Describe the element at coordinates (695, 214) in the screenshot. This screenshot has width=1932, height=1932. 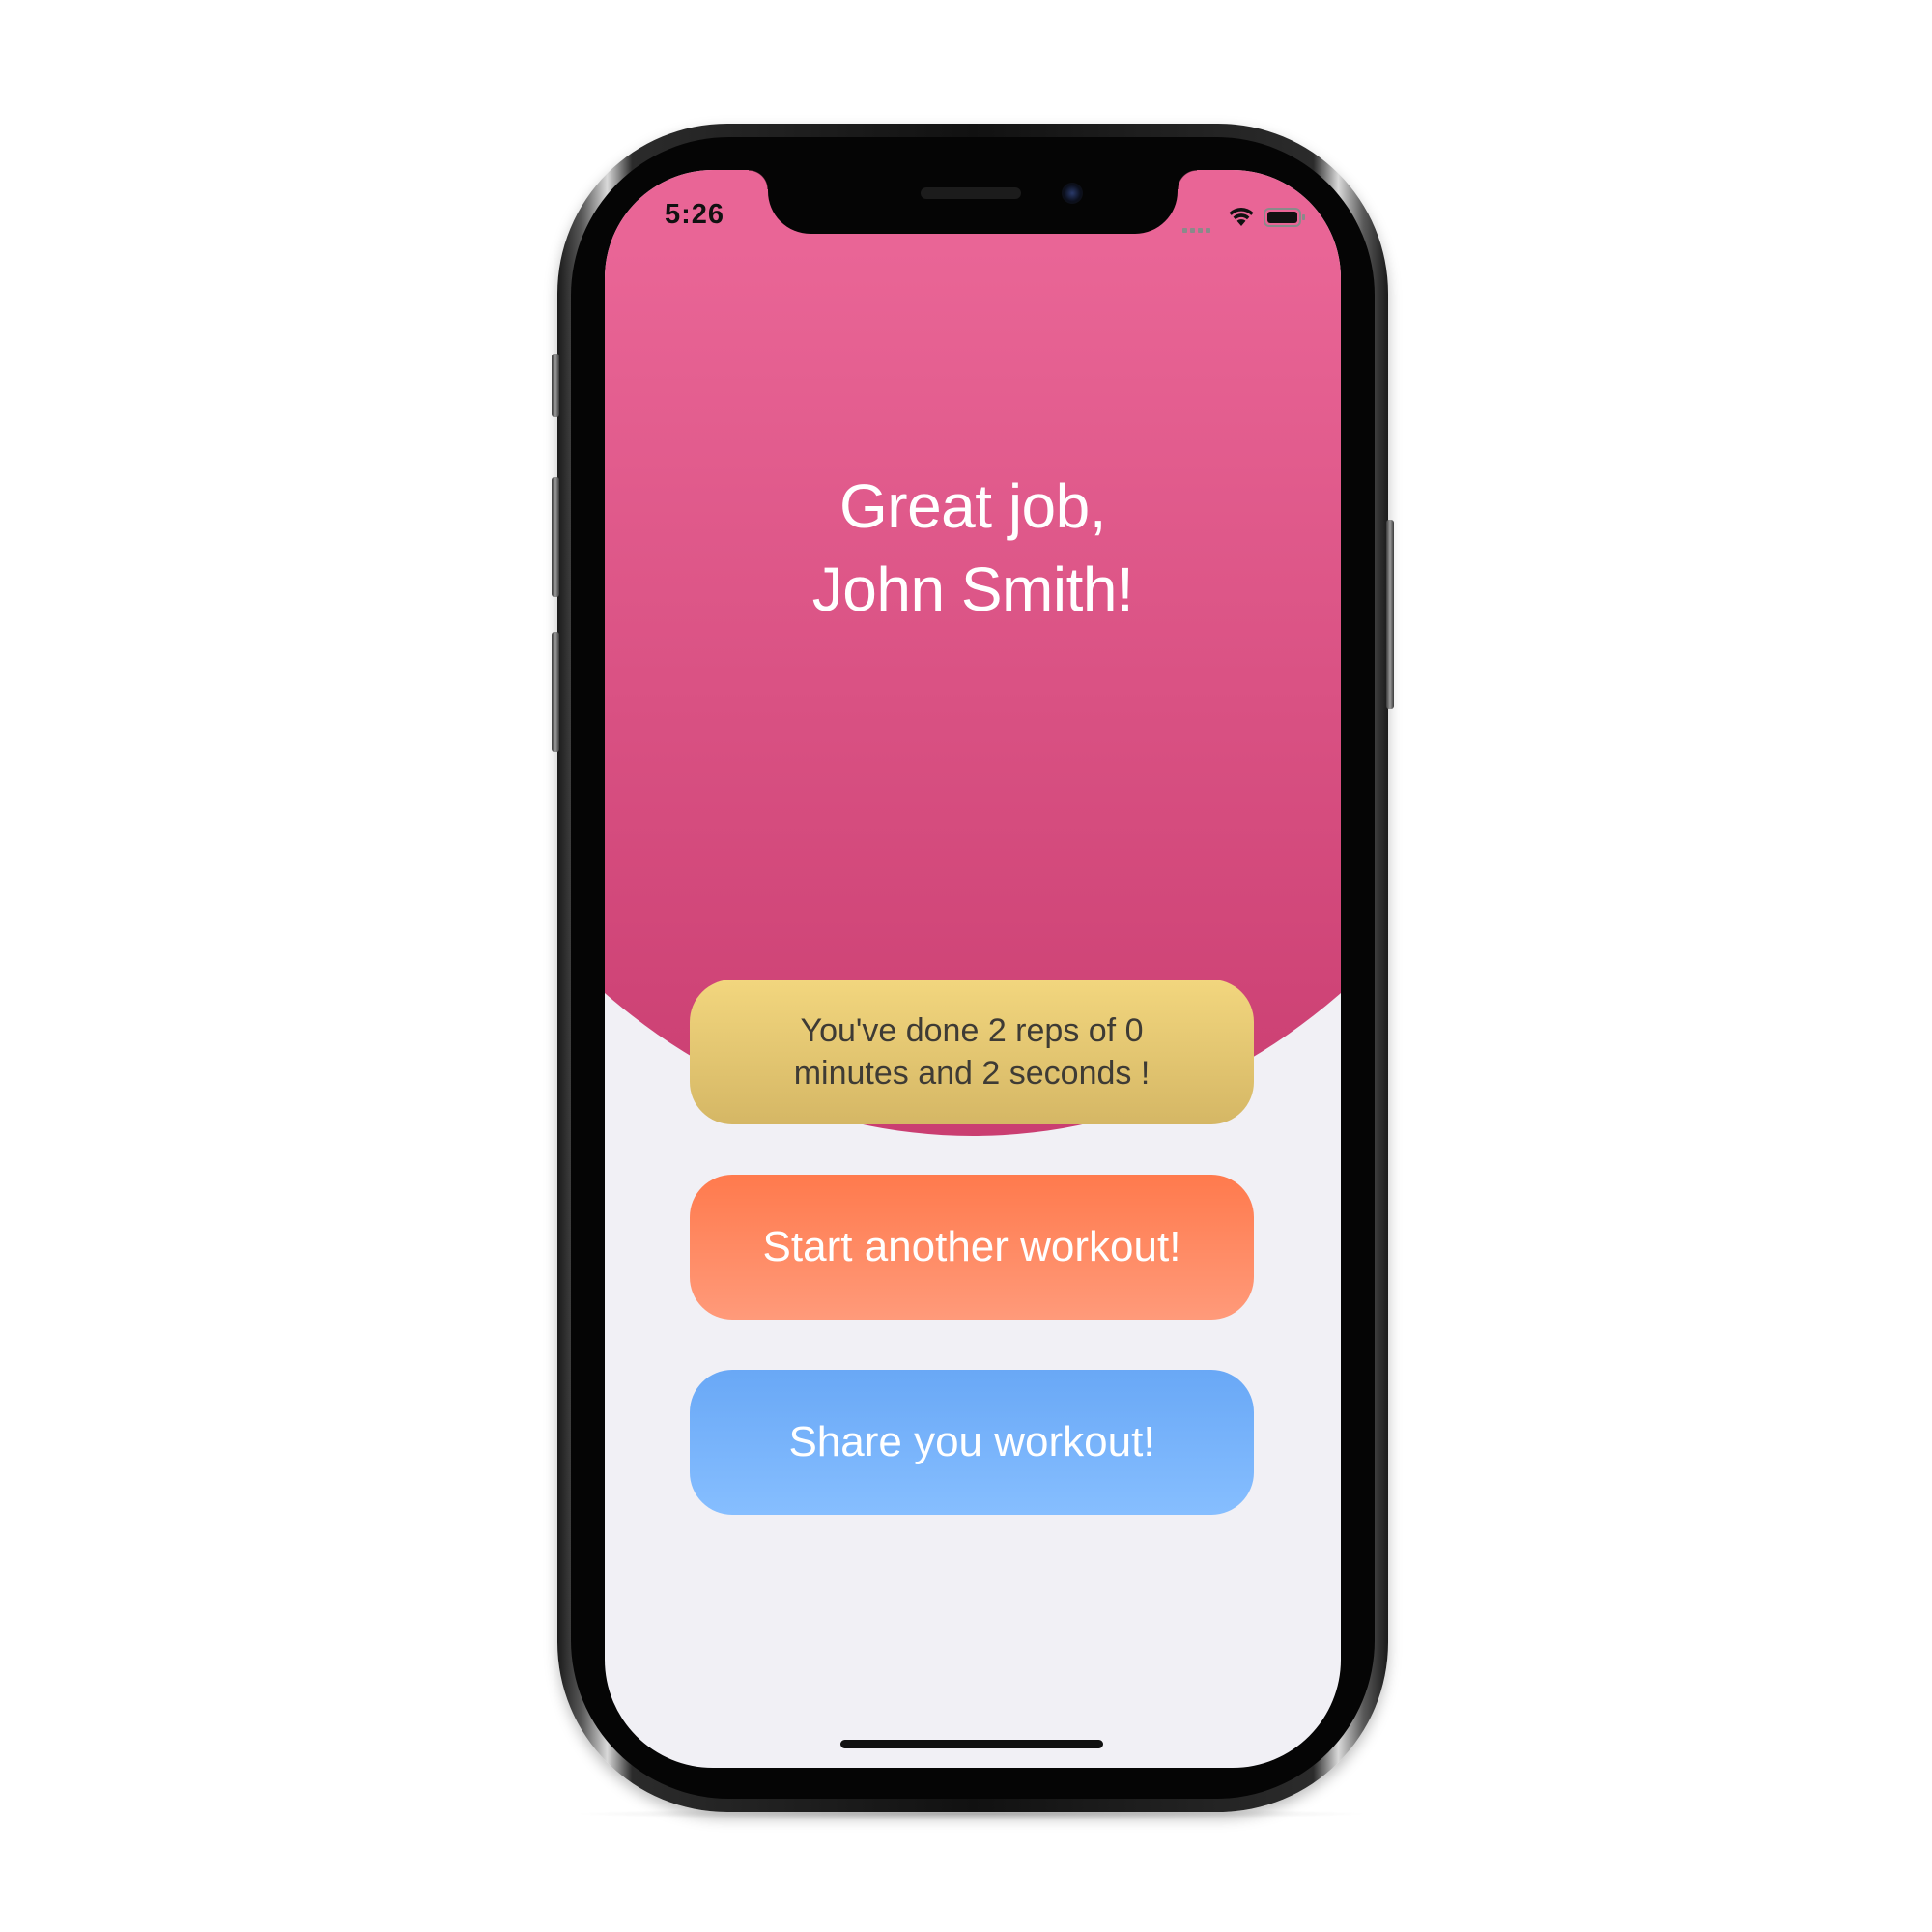
I see `status-time: 5:26` at that location.